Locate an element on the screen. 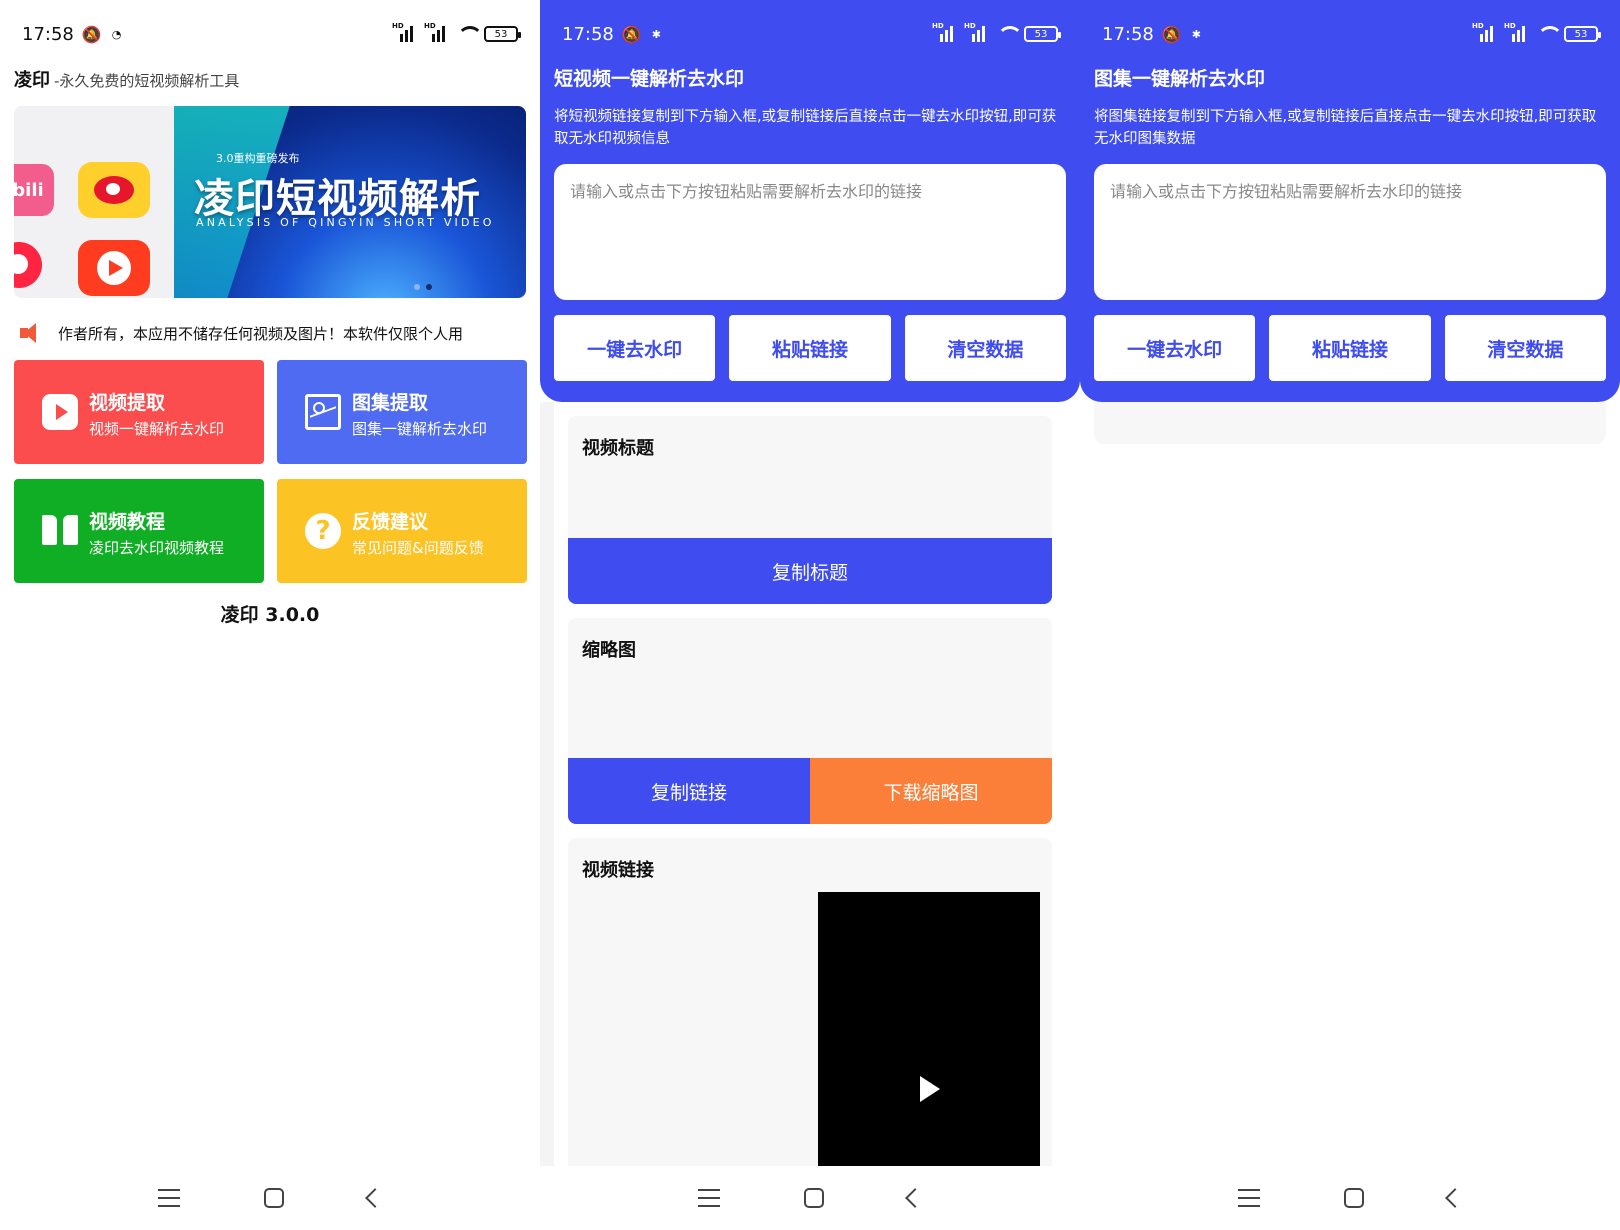 Image resolution: width=1620 pixels, height=1230 pixels. tile-subtitle: 凌印去水印视频教程 is located at coordinates (157, 548).